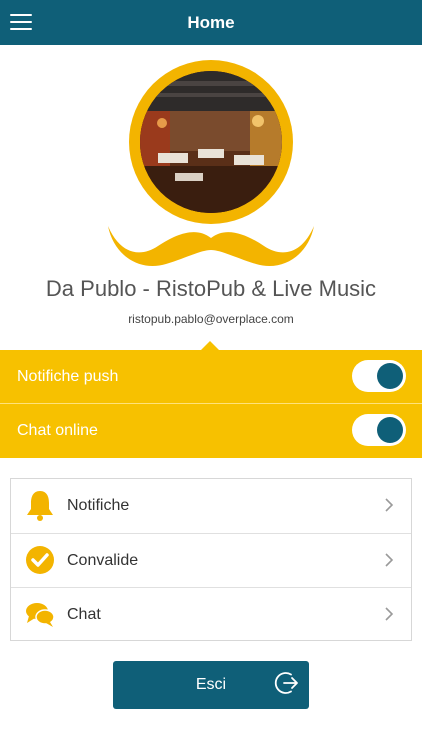 This screenshot has width=422, height=750. I want to click on menu-label-notifiche: Notifiche, so click(98, 505).